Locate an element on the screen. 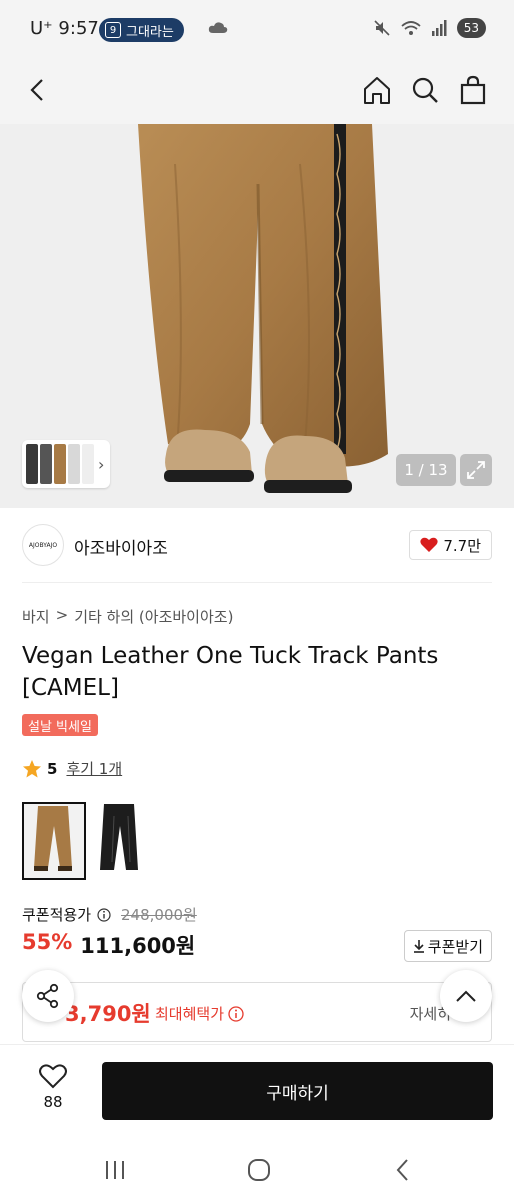  status-bar: U⁺ 9:57 9 그대라는 53 is located at coordinates (257, 30).